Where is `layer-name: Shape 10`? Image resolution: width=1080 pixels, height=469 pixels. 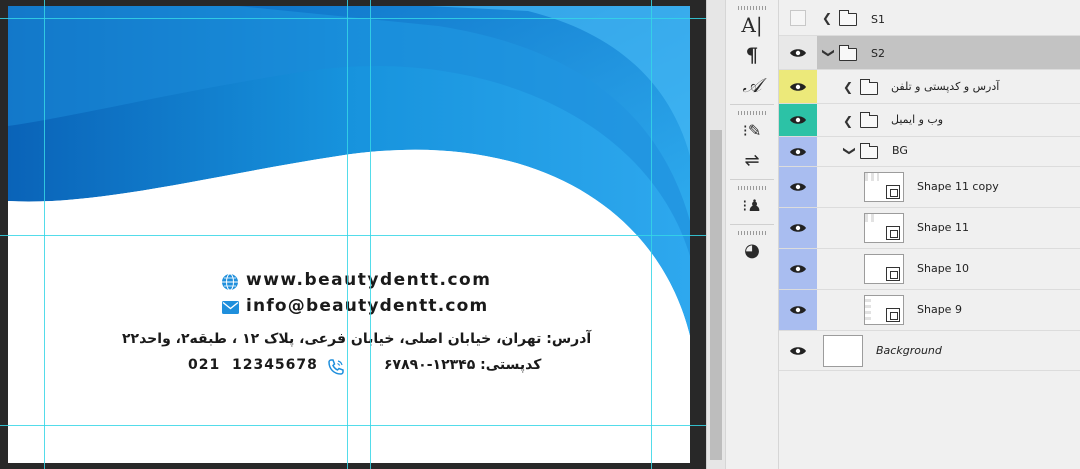
layer-name: Shape 10 is located at coordinates (943, 268).